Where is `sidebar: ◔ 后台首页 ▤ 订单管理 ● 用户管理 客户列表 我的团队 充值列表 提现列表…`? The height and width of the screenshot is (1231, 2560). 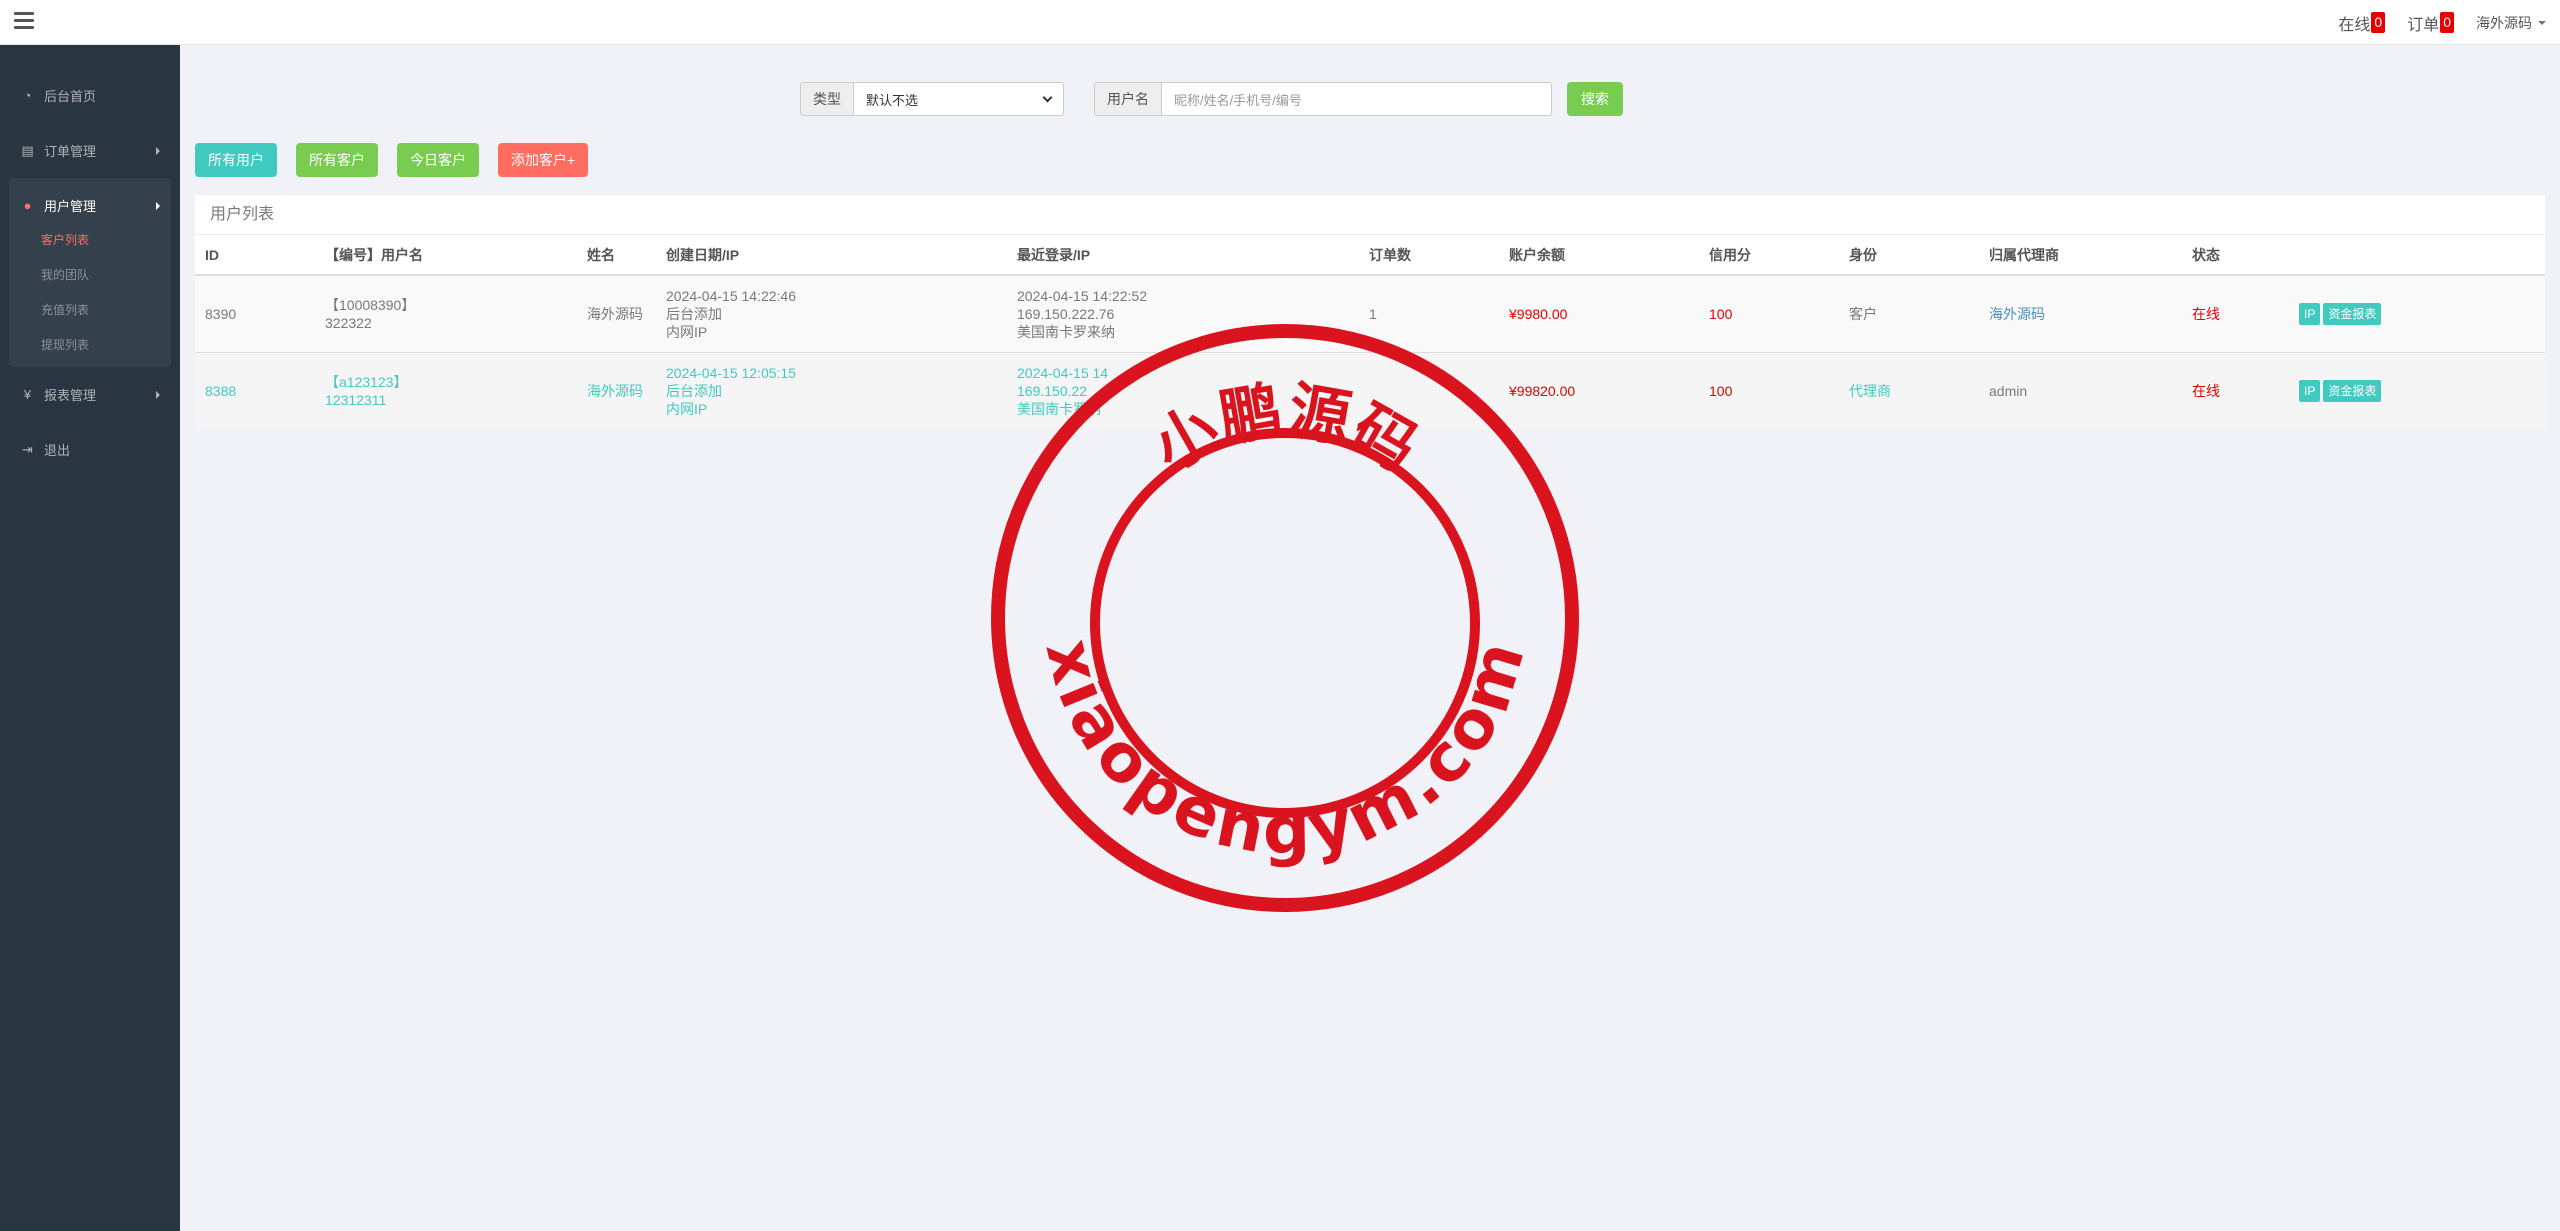 sidebar: ◔ 后台首页 ▤ 订单管理 ● 用户管理 客户列表 我的团队 充值列表 提现列表… is located at coordinates (90, 638).